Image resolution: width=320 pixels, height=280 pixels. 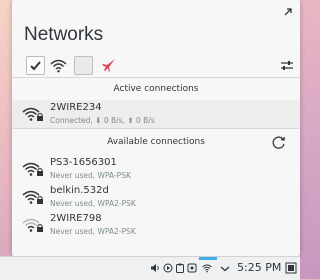 I want to click on wifi-weak-lock-icon, so click(x=32, y=225).